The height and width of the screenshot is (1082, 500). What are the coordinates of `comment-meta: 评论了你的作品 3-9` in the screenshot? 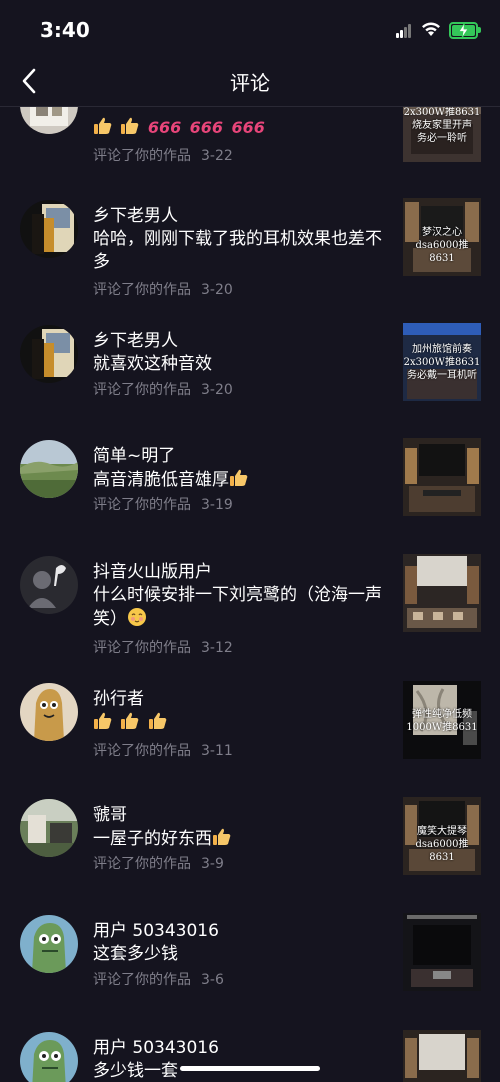 It's located at (158, 863).